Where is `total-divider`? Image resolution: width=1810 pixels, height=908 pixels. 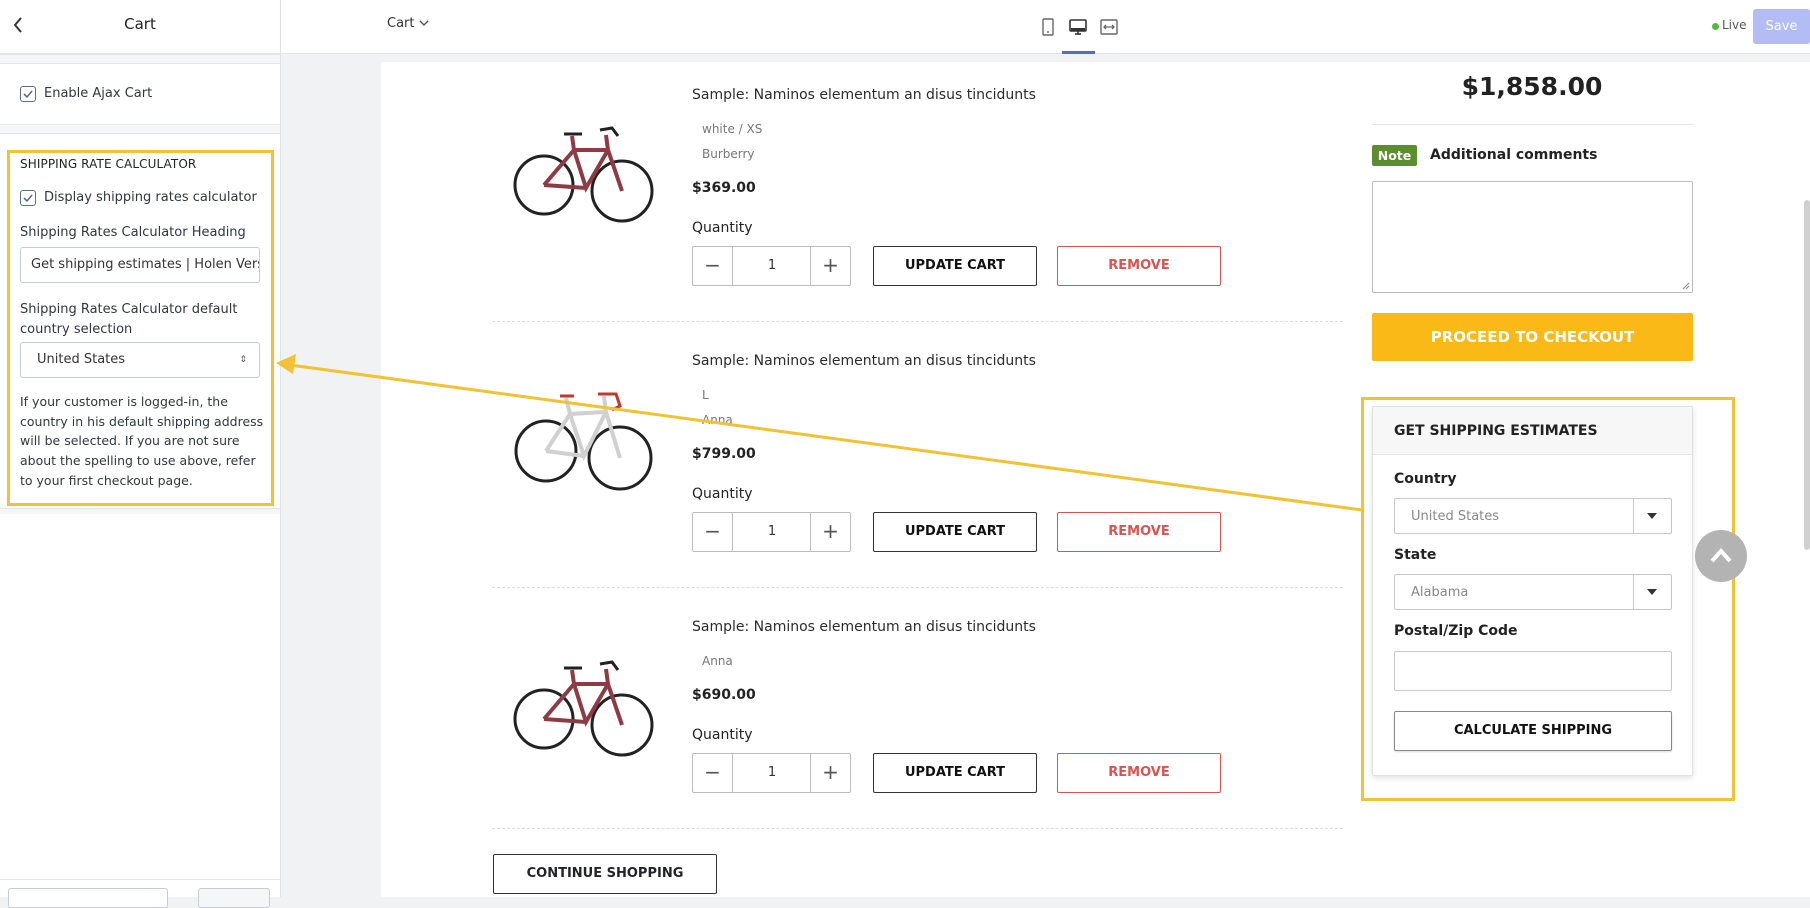 total-divider is located at coordinates (1532, 124).